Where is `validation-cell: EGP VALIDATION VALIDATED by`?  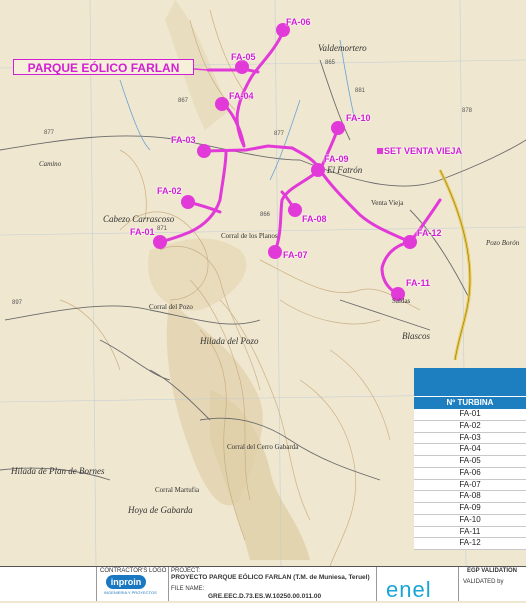
validation-cell: EGP VALIDATION VALIDATED by is located at coordinates (492, 584).